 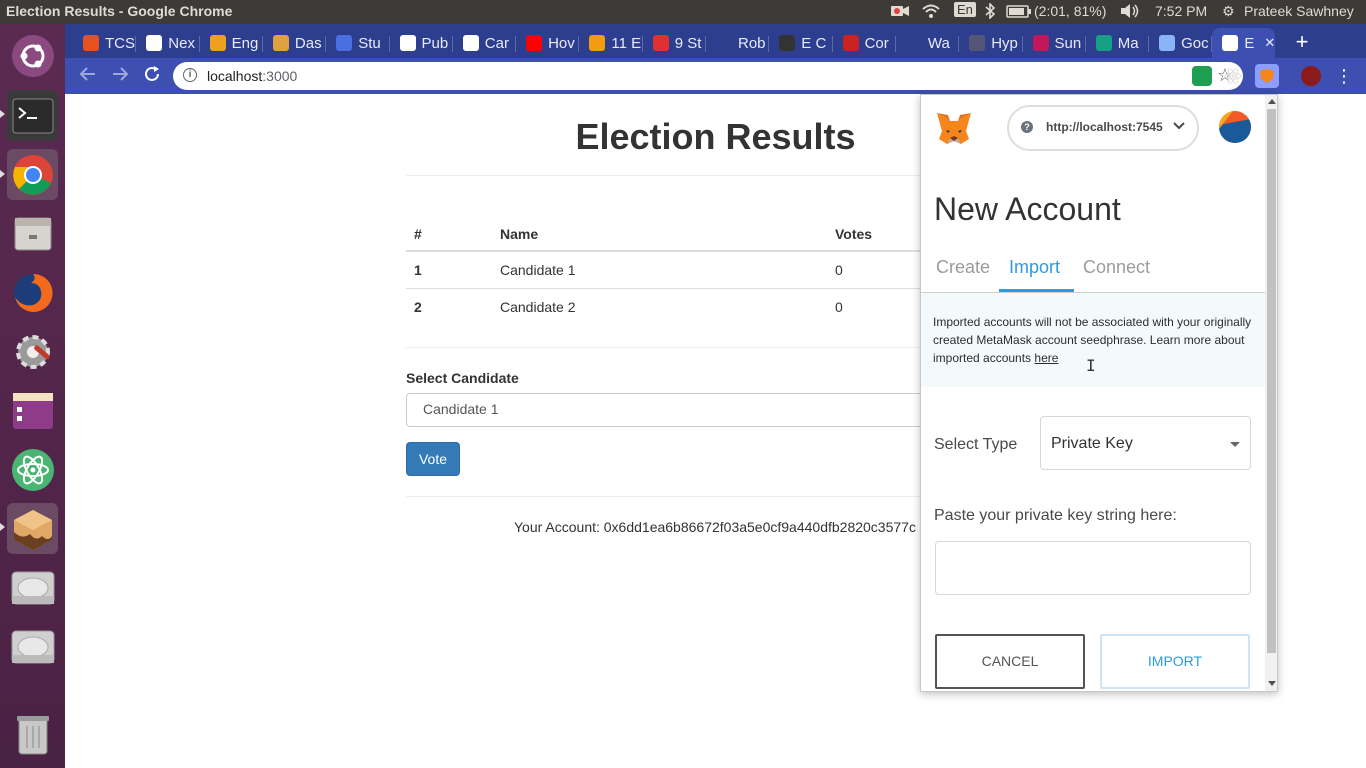 What do you see at coordinates (1181, 11) in the screenshot?
I see `clock: 7:52 PM` at bounding box center [1181, 11].